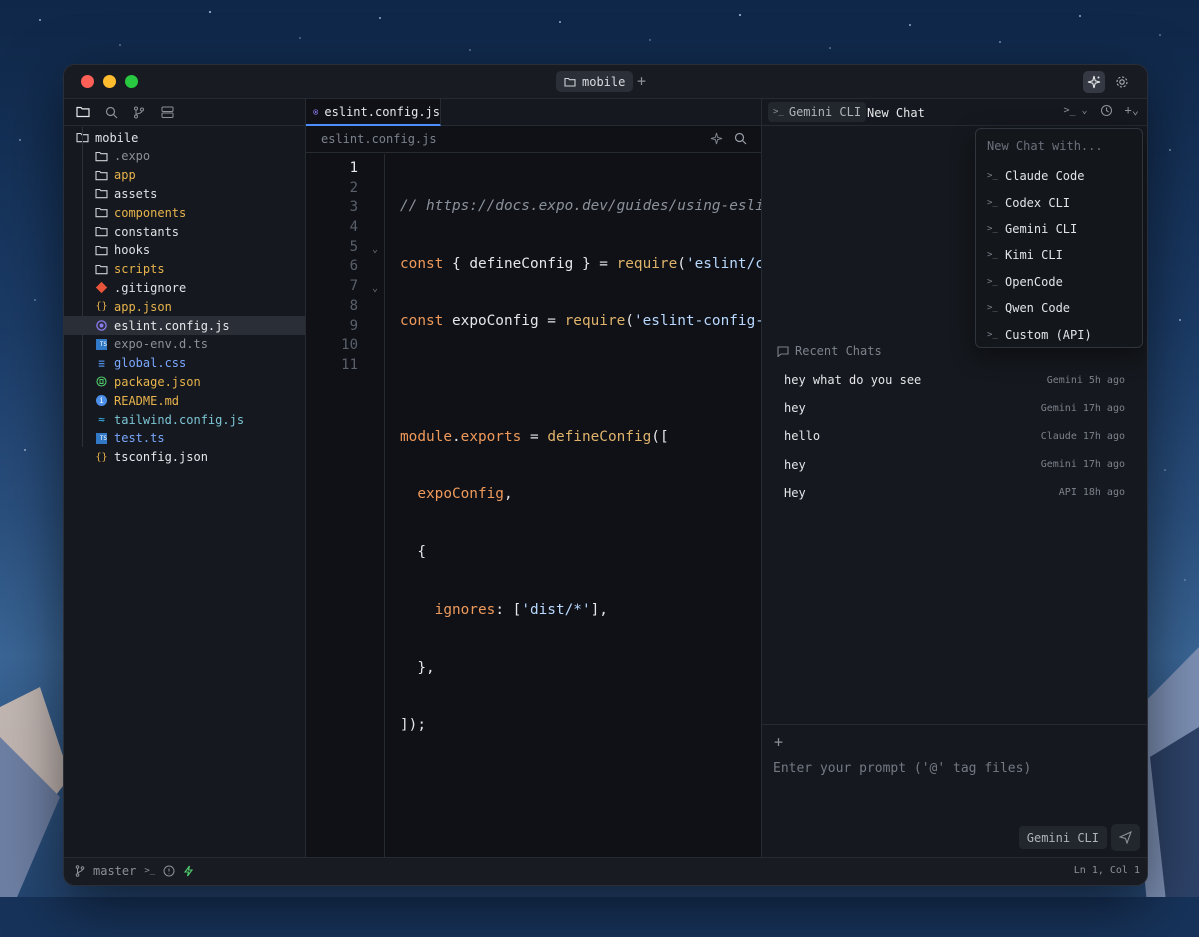 This screenshot has width=1199, height=937. Describe the element at coordinates (728, 138) in the screenshot. I see `editor-actions` at that location.